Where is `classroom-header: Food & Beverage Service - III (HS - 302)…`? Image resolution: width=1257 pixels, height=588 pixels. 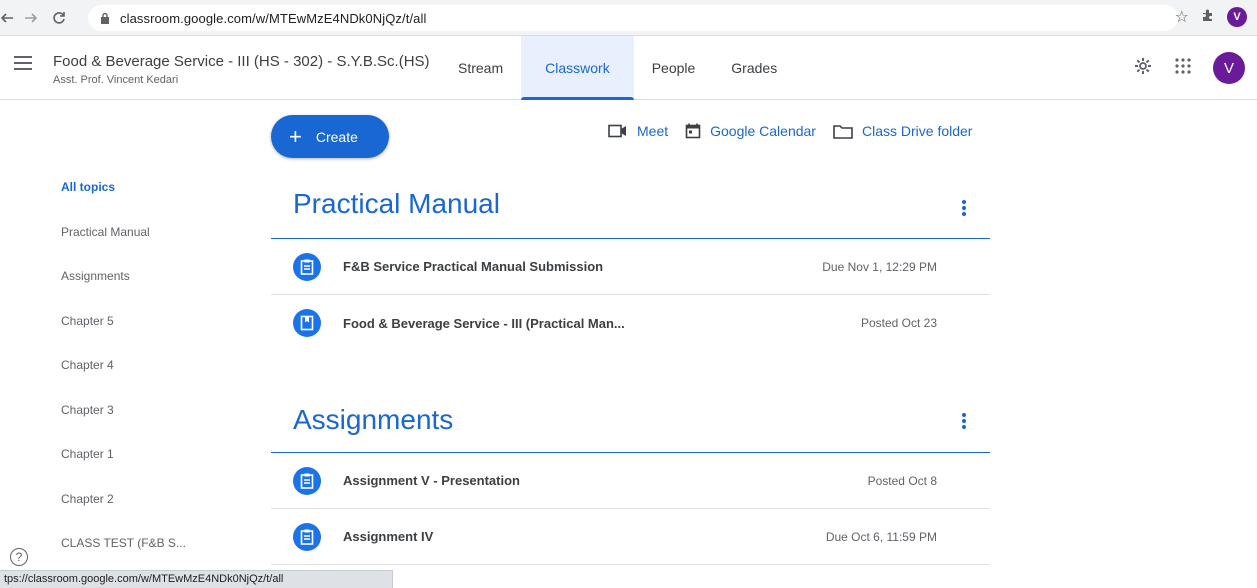
classroom-header: Food & Beverage Service - III (HS - 302)… is located at coordinates (628, 68).